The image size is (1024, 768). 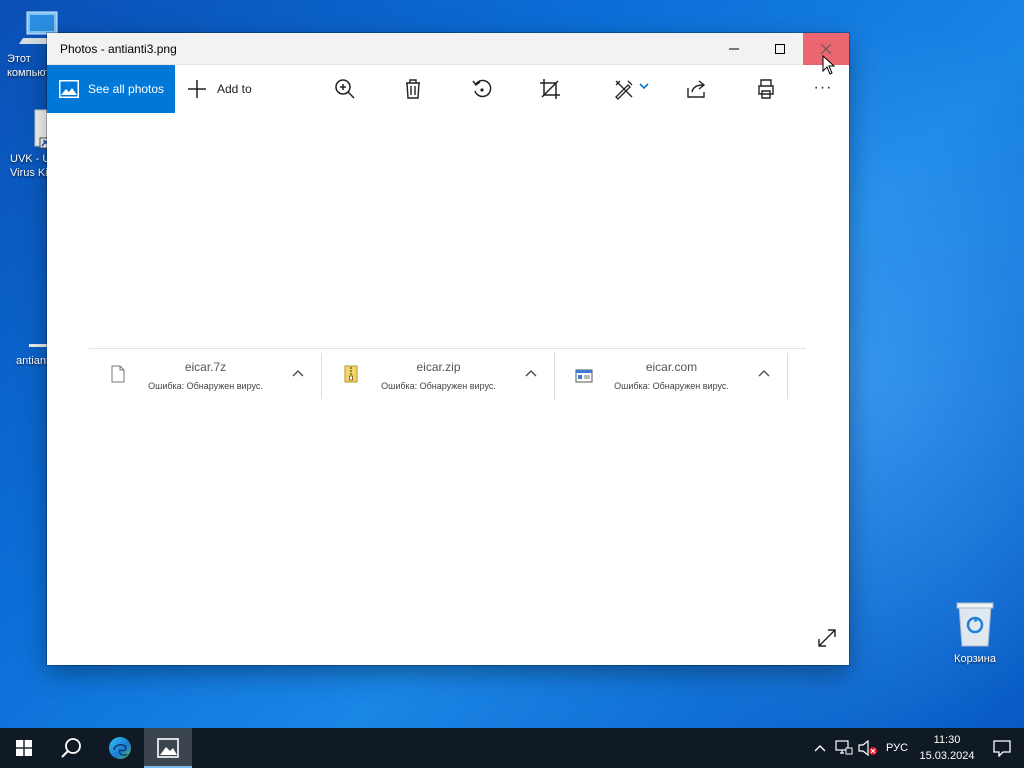 I want to click on delete-button, so click(x=413, y=89).